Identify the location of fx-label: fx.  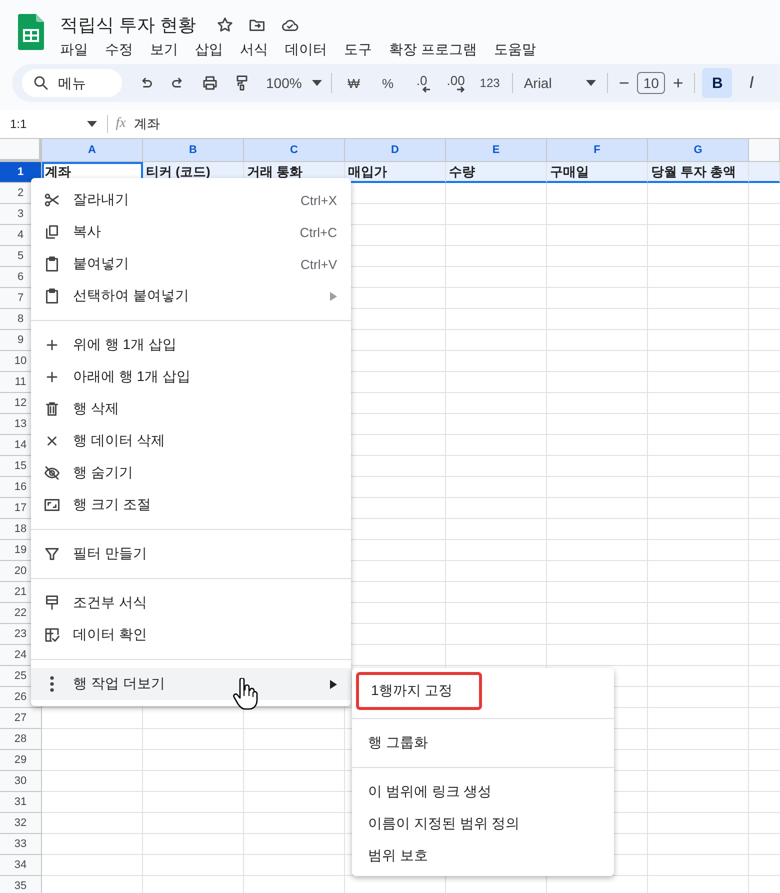
(121, 124).